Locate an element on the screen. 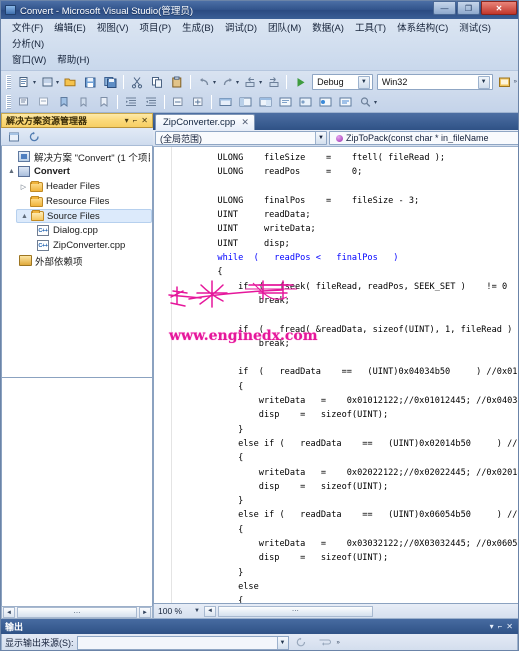 The height and width of the screenshot is (651, 519). editor-gutter is located at coordinates (163, 375).